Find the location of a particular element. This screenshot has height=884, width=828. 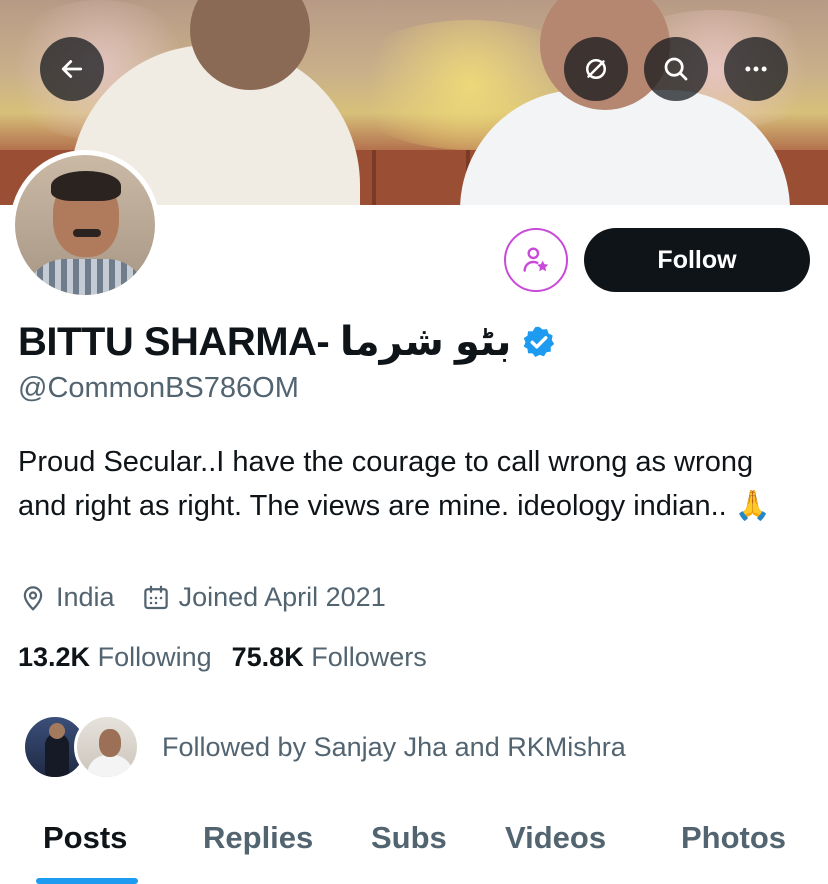

tab-replies: Replies is located at coordinates (258, 838).